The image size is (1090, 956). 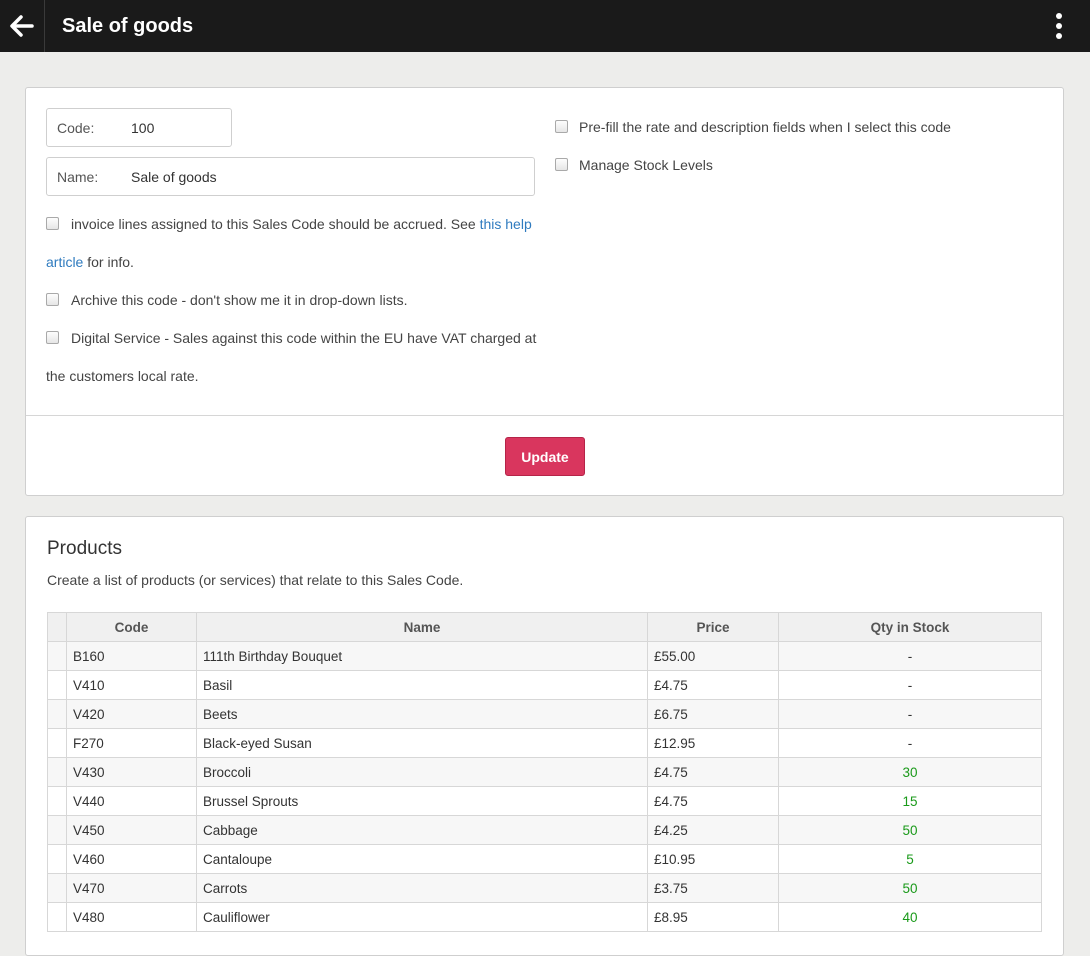 I want to click on column-header-qty: Qty in Stock, so click(x=910, y=627).